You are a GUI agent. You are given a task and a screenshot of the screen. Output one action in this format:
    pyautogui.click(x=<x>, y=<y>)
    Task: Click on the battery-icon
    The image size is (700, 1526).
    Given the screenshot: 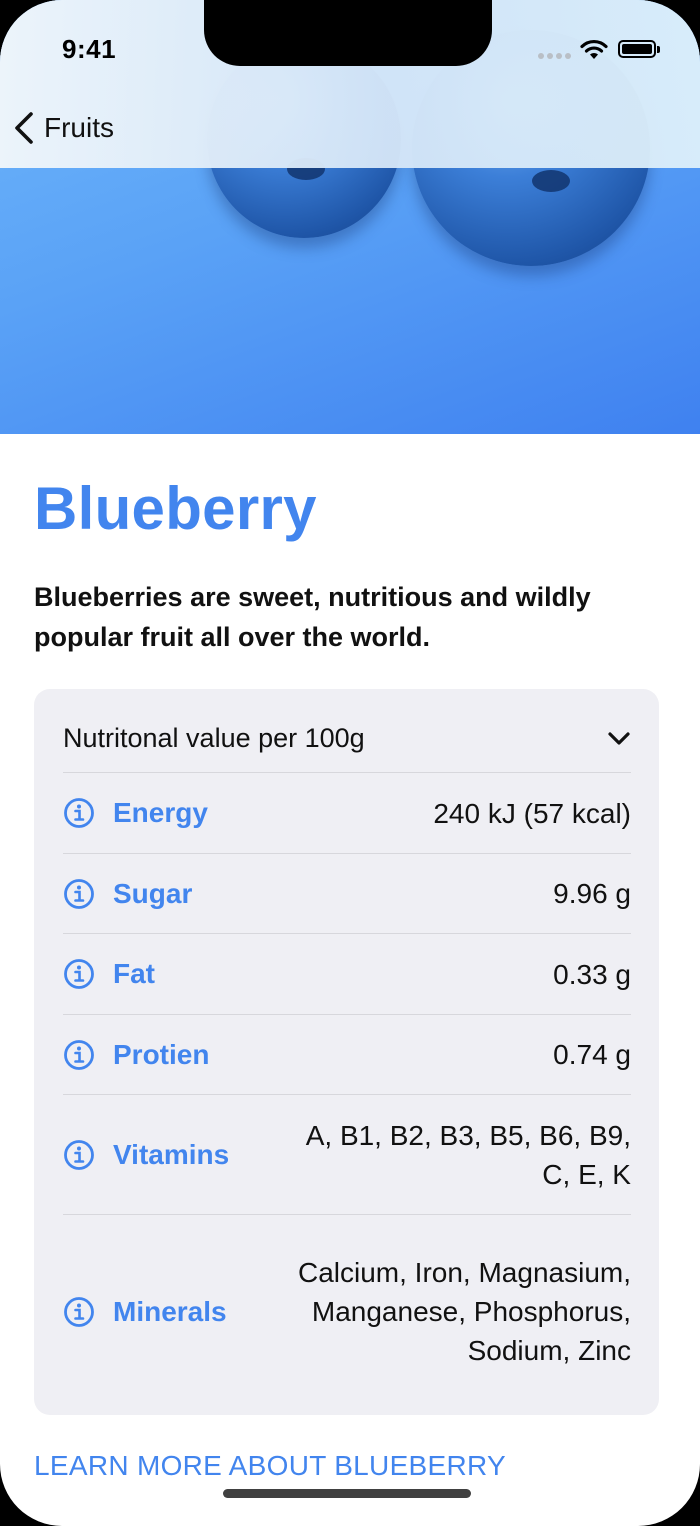 What is the action you would take?
    pyautogui.click(x=639, y=49)
    